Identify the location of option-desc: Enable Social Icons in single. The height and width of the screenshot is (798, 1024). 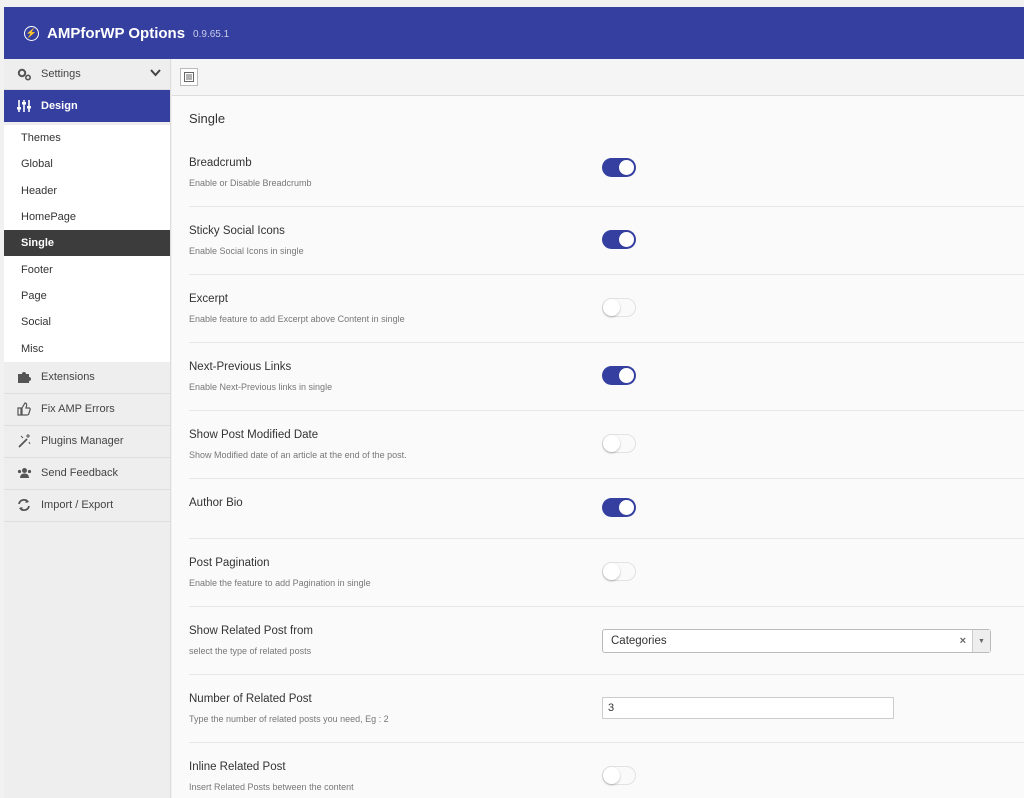
(246, 251).